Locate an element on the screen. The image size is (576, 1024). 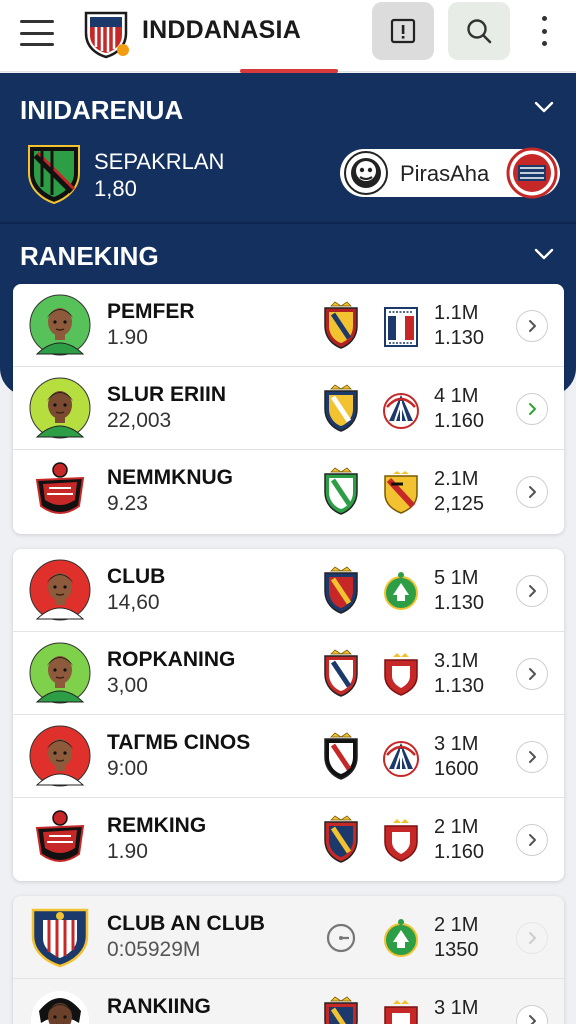
arena-section: INIDARENUA SEPAKRLAN 1,80 PirasAha is located at coordinates (288, 148).